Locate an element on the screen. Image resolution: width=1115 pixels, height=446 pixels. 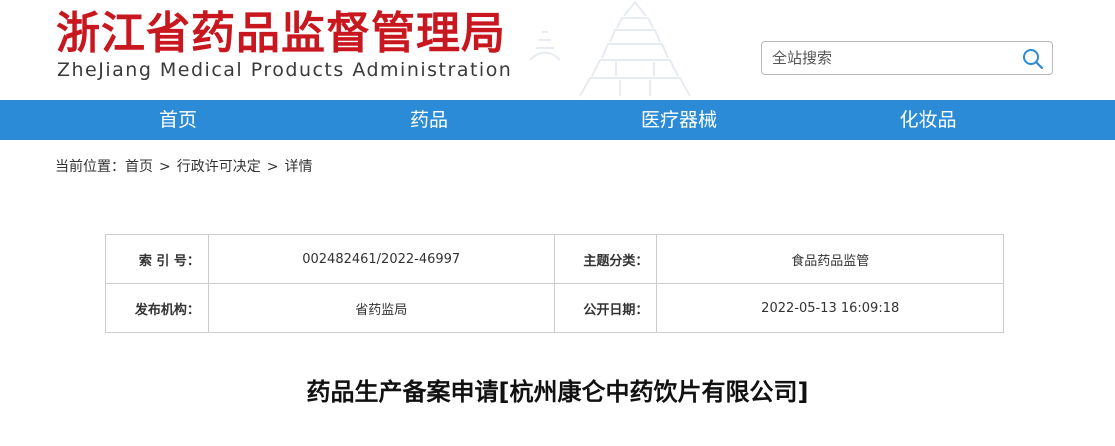
breadcrumb: 当前位置：首页 > 行政许可决定 > 详情 is located at coordinates (183, 166).